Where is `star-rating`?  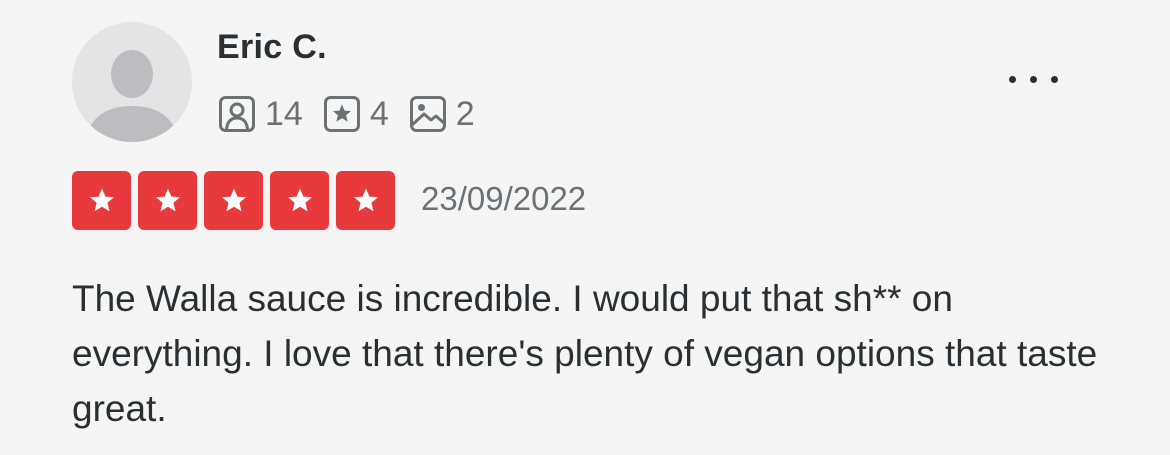 star-rating is located at coordinates (233, 200).